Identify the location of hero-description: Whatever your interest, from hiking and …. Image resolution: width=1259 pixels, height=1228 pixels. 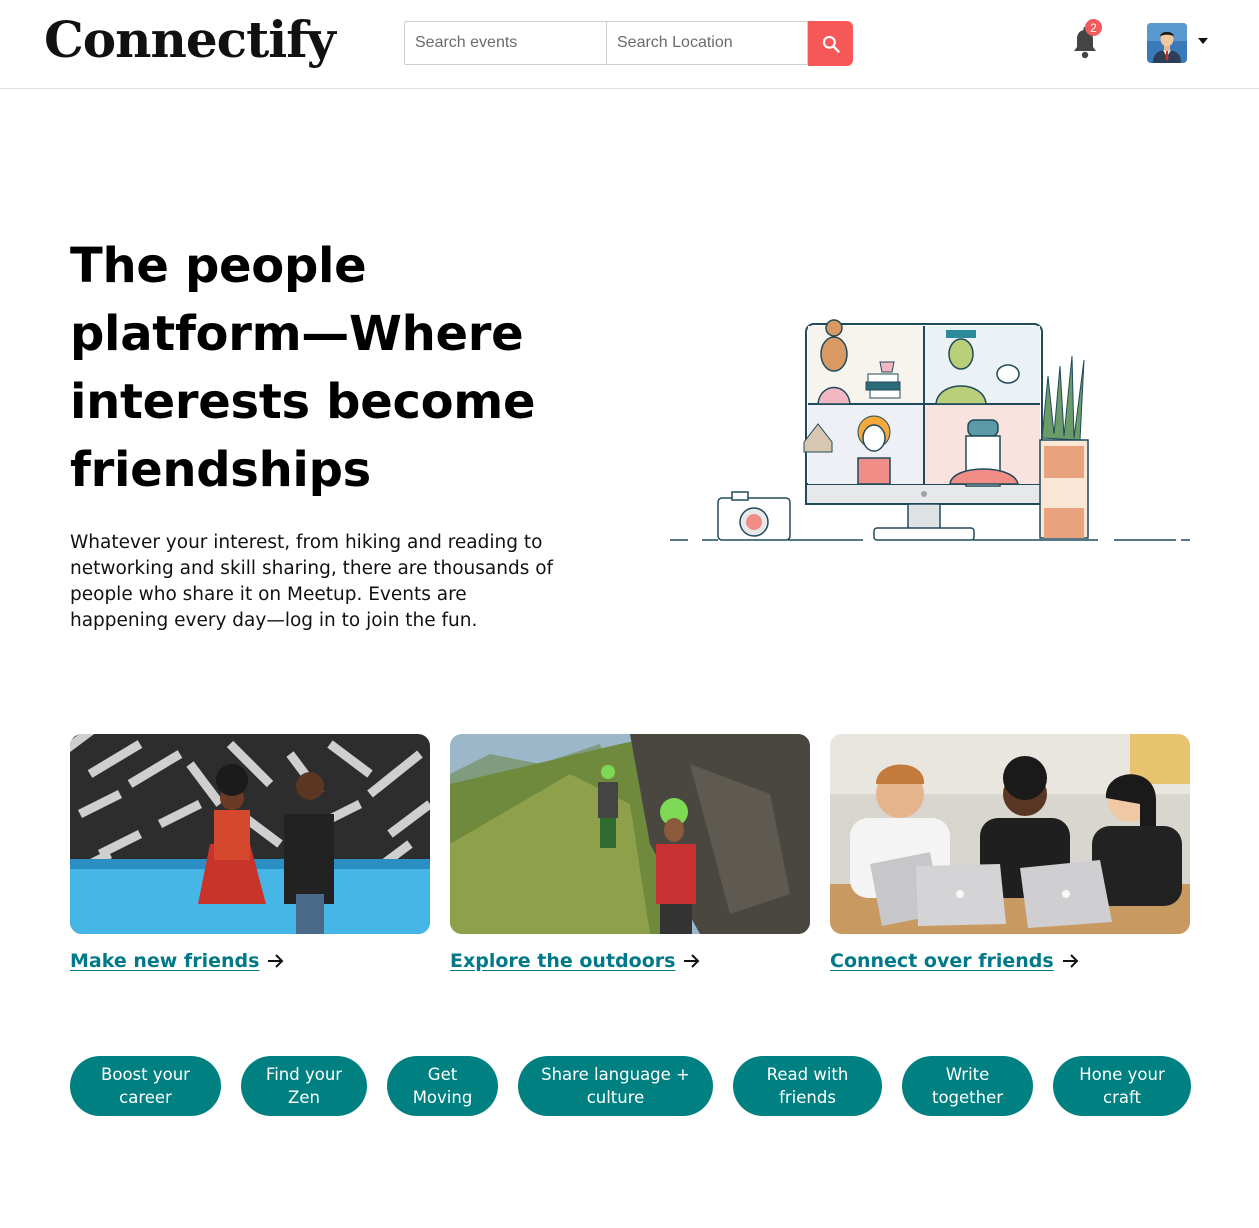
(312, 581).